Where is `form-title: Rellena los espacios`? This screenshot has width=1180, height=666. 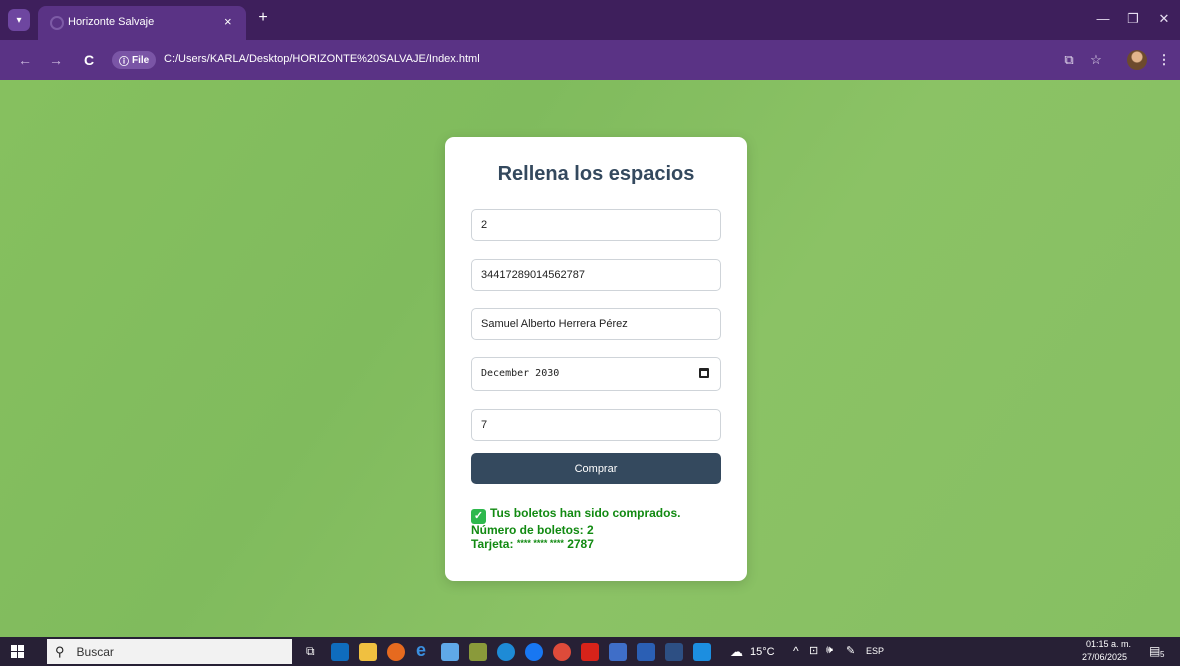
form-title: Rellena los espacios is located at coordinates (596, 174).